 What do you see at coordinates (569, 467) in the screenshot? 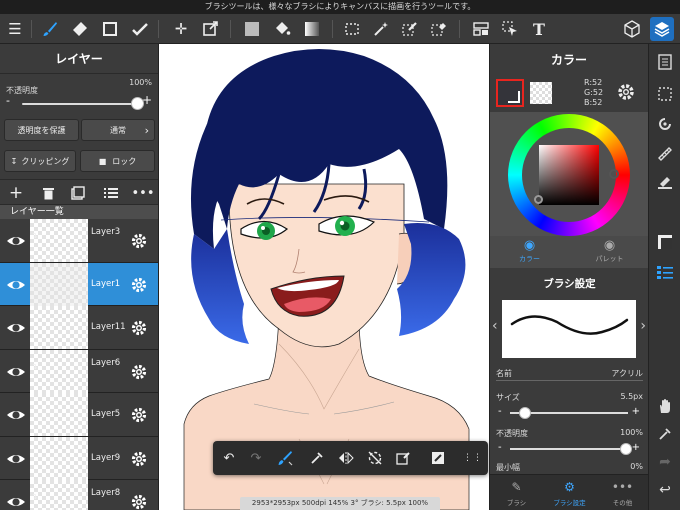
I see `min-width-row: 最小幅 0%` at bounding box center [569, 467].